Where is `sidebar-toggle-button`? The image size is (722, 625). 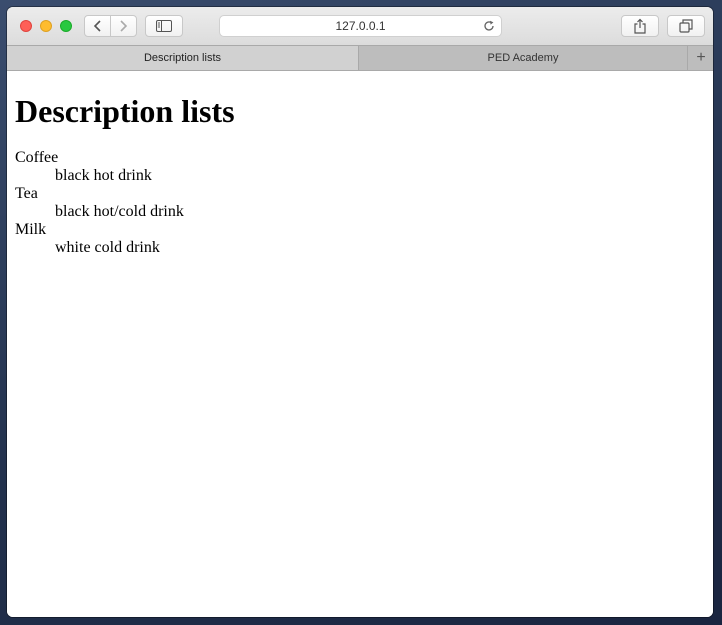
sidebar-toggle-button is located at coordinates (164, 26).